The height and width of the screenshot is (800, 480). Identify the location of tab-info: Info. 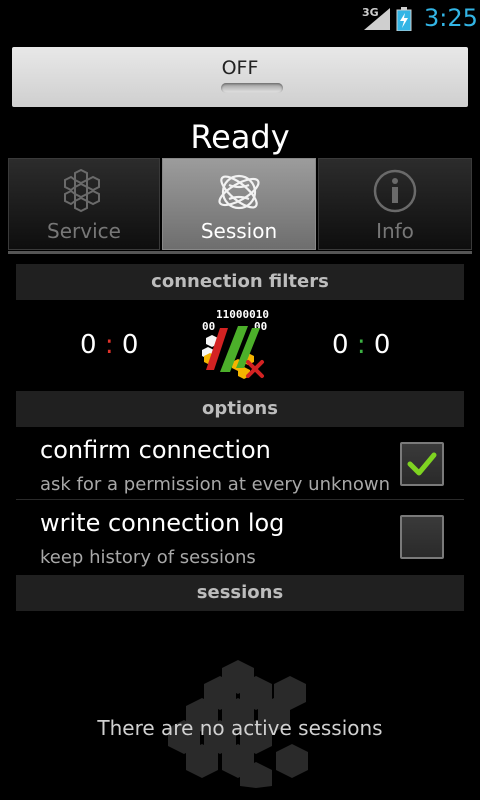
(395, 204).